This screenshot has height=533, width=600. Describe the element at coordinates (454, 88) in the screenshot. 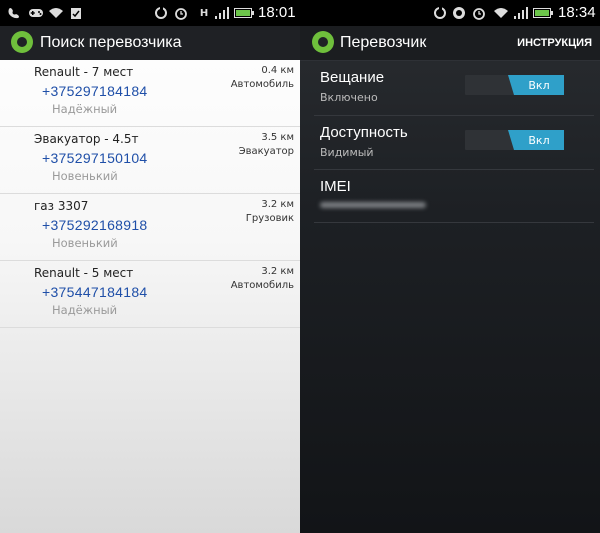

I see `setting-broadcast: Вещание Включено Вкл` at that location.